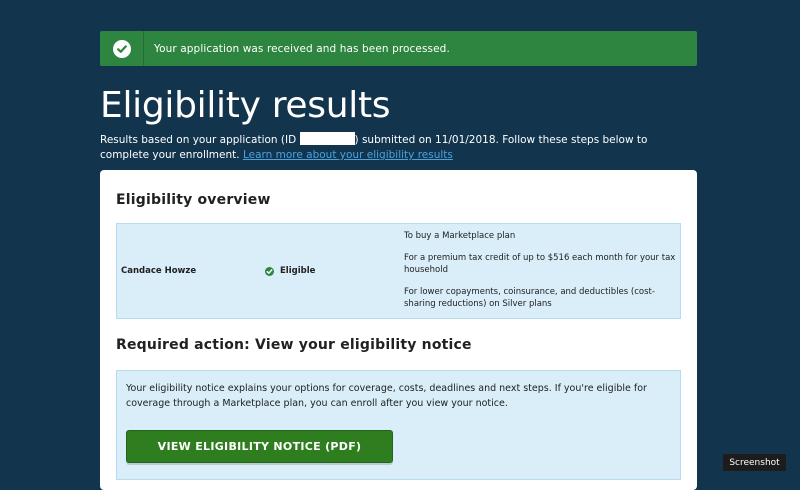  I want to click on page-title: Eligibility results, so click(245, 105).